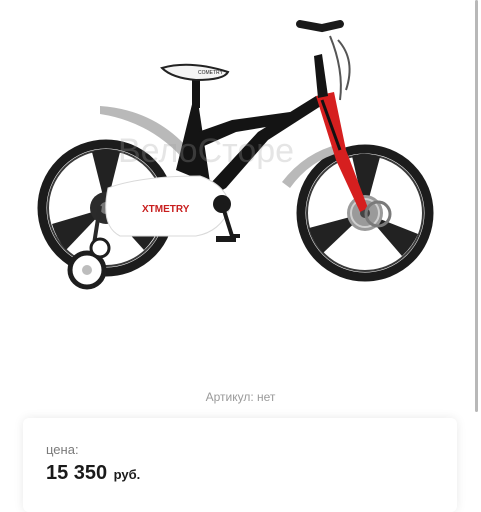  What do you see at coordinates (206, 151) in the screenshot?
I see `watermark-text: ВелоСторе` at bounding box center [206, 151].